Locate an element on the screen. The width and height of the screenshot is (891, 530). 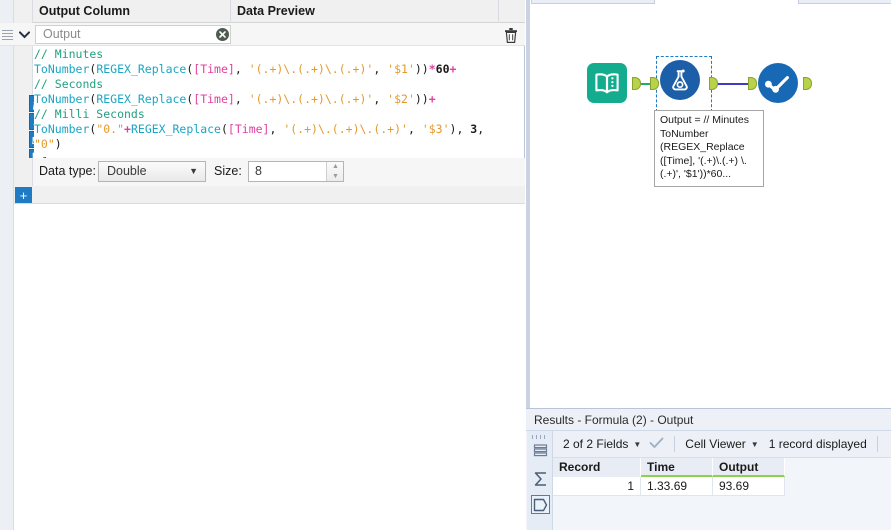
sigma-icon is located at coordinates (540, 478).